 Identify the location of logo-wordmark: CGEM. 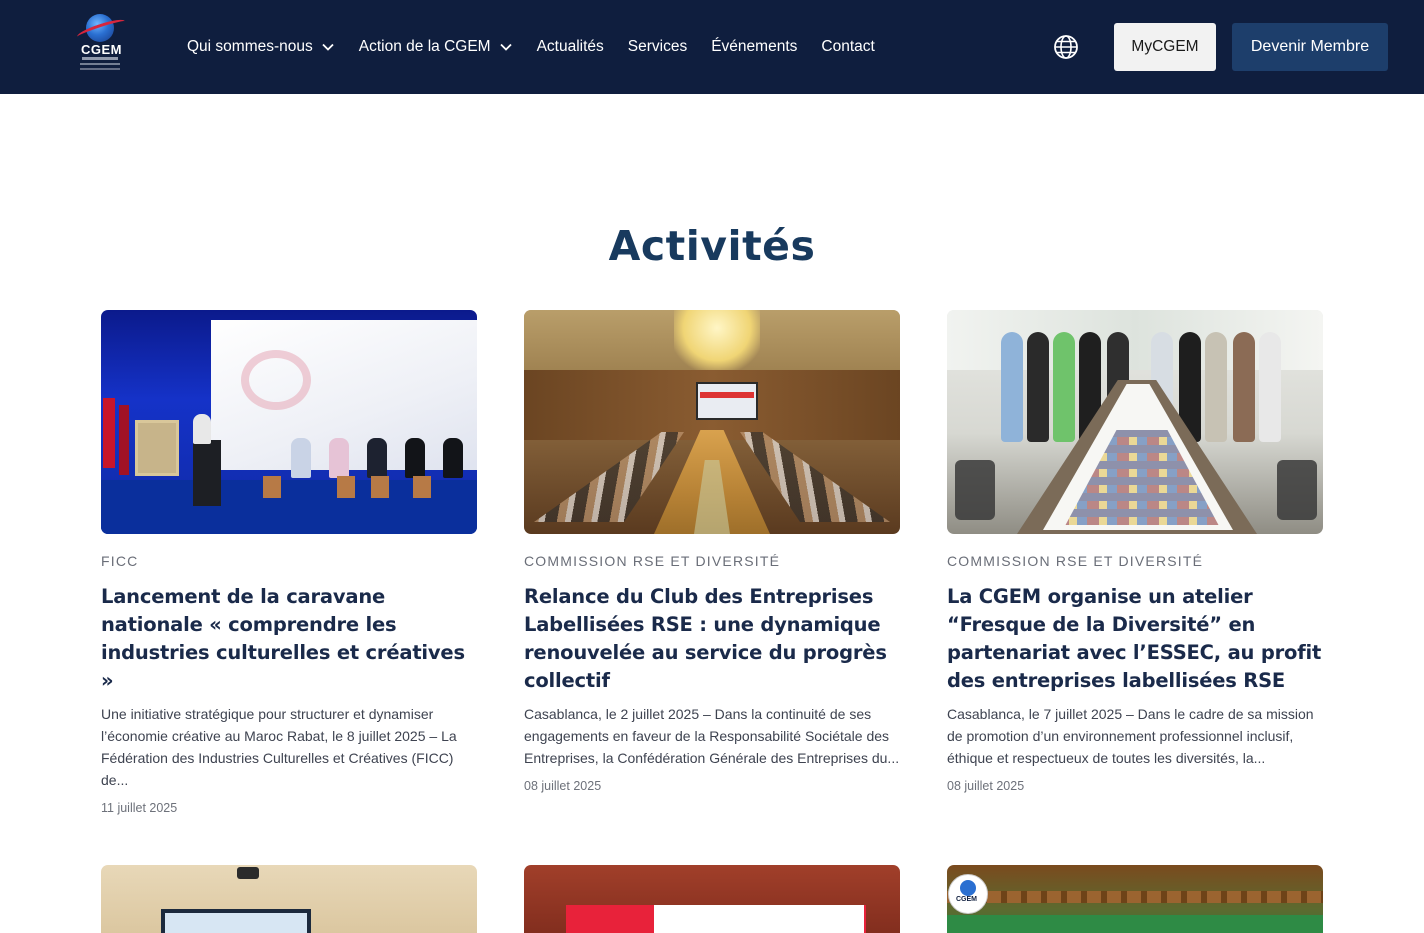
(101, 49).